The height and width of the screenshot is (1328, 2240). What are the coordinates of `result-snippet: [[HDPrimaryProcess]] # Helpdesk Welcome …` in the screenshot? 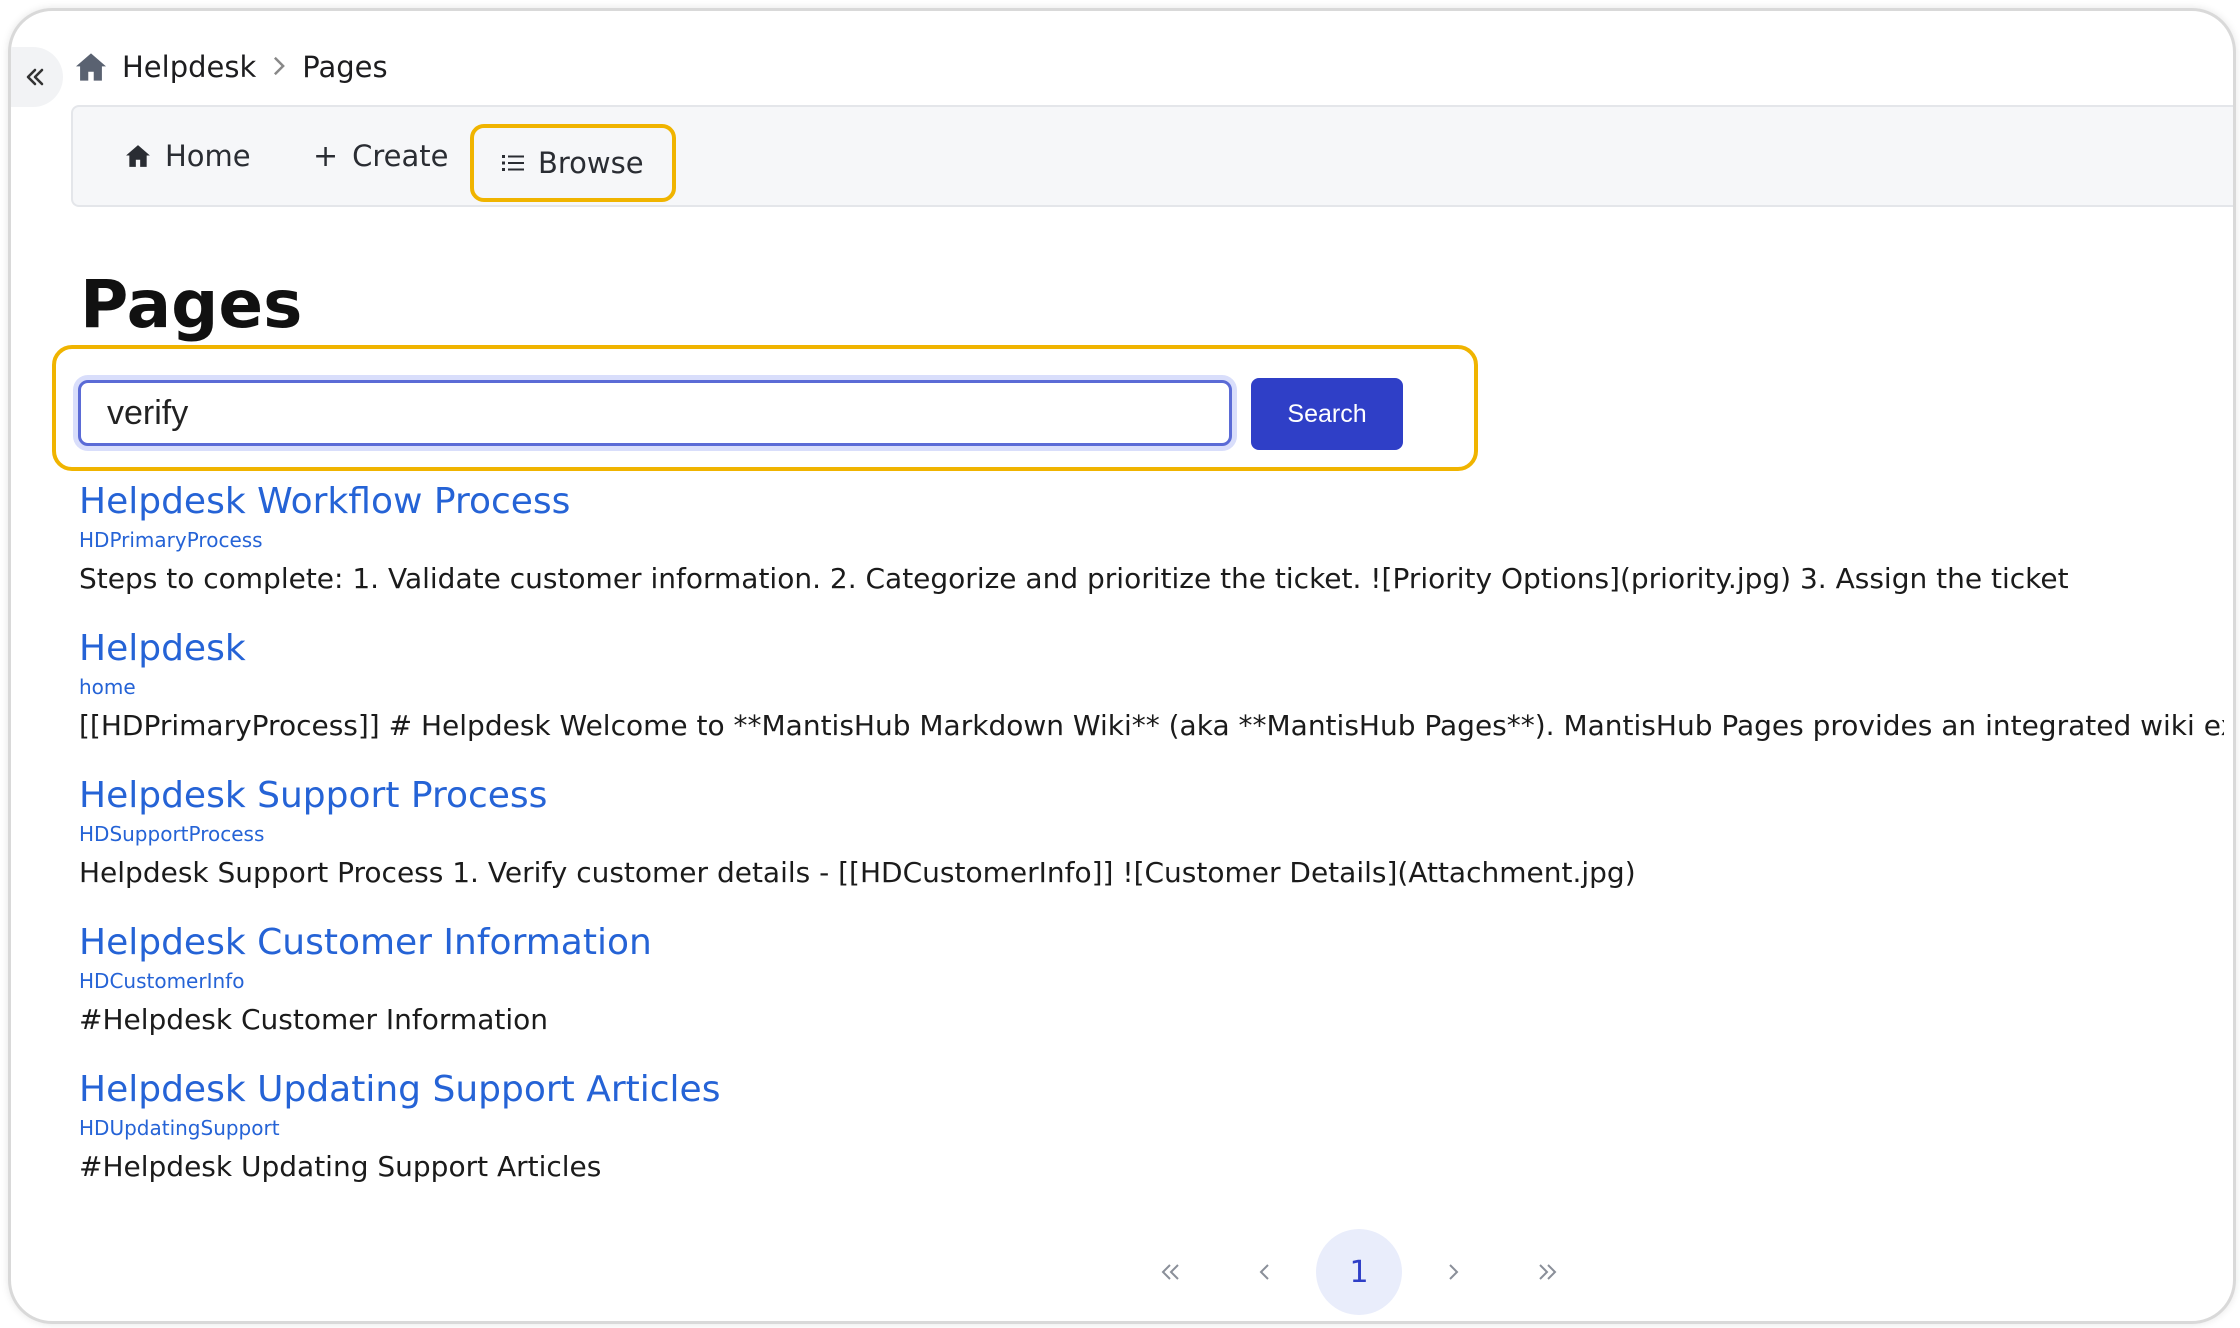 It's located at (1151, 725).